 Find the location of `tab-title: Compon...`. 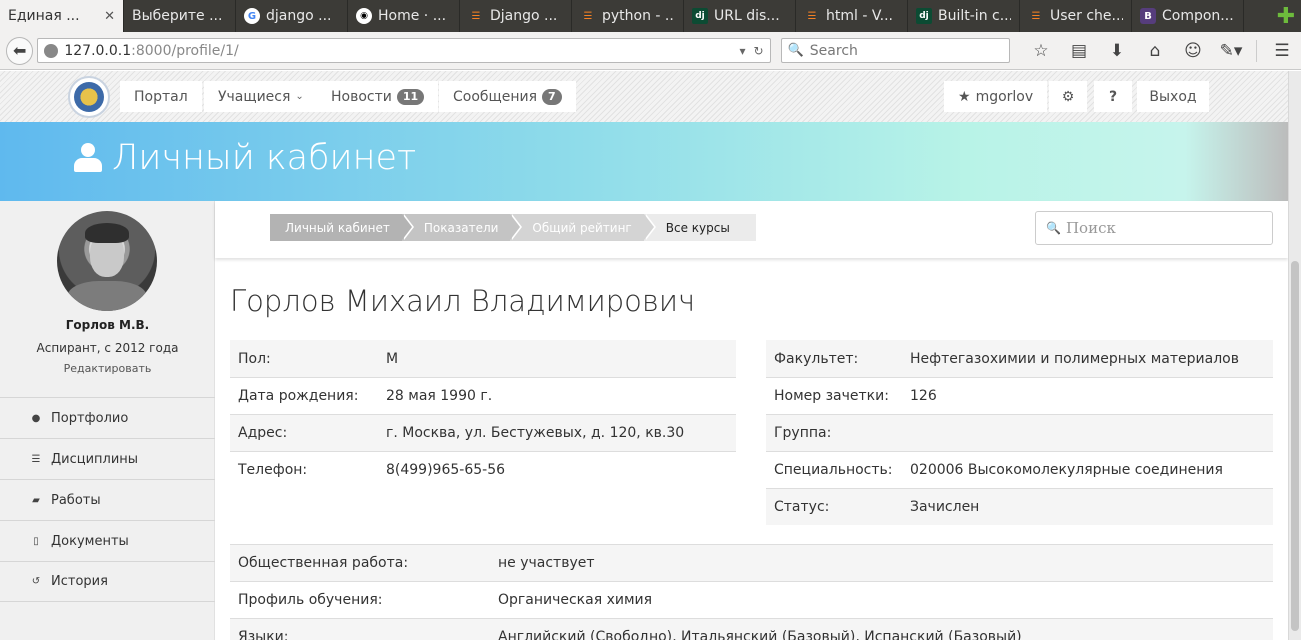

tab-title: Compon... is located at coordinates (1198, 16).